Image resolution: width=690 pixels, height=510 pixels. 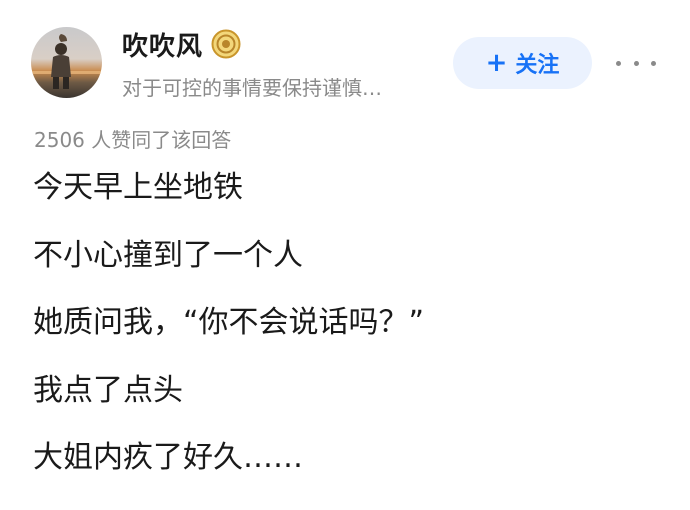 I want to click on person-at-sunset-avatar, so click(x=66, y=61).